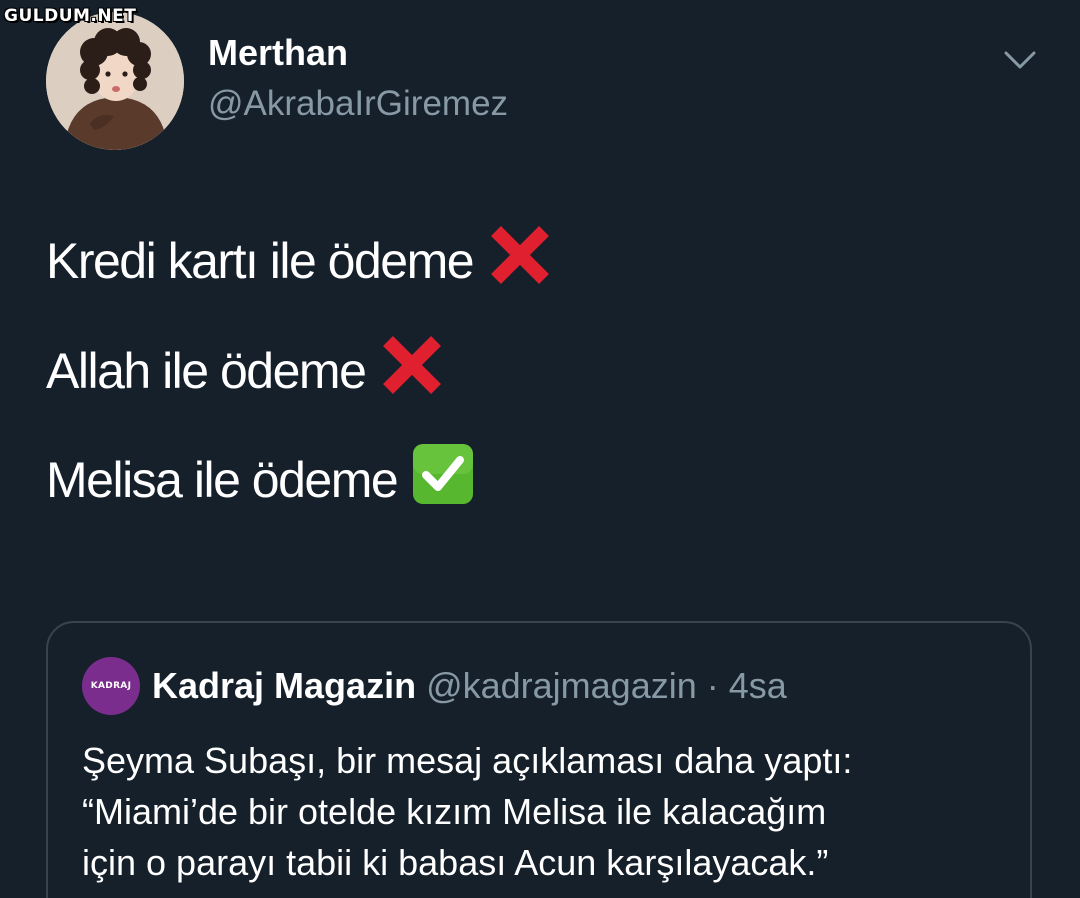  I want to click on tweet-line: Allah ile ödeme, so click(245, 371).